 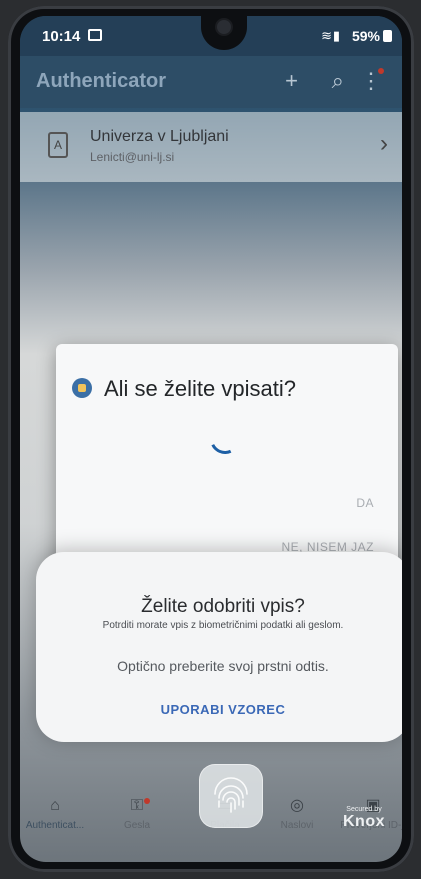 What do you see at coordinates (55, 805) in the screenshot?
I see `home-icon: ⌂` at bounding box center [55, 805].